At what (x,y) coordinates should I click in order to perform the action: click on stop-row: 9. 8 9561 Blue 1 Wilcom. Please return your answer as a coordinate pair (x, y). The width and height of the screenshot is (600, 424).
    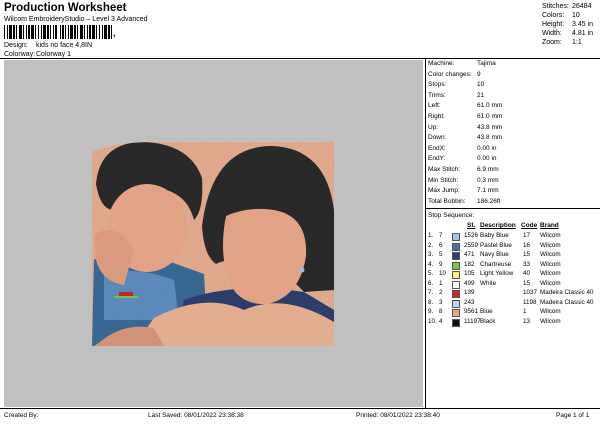
    Looking at the image, I should click on (514, 312).